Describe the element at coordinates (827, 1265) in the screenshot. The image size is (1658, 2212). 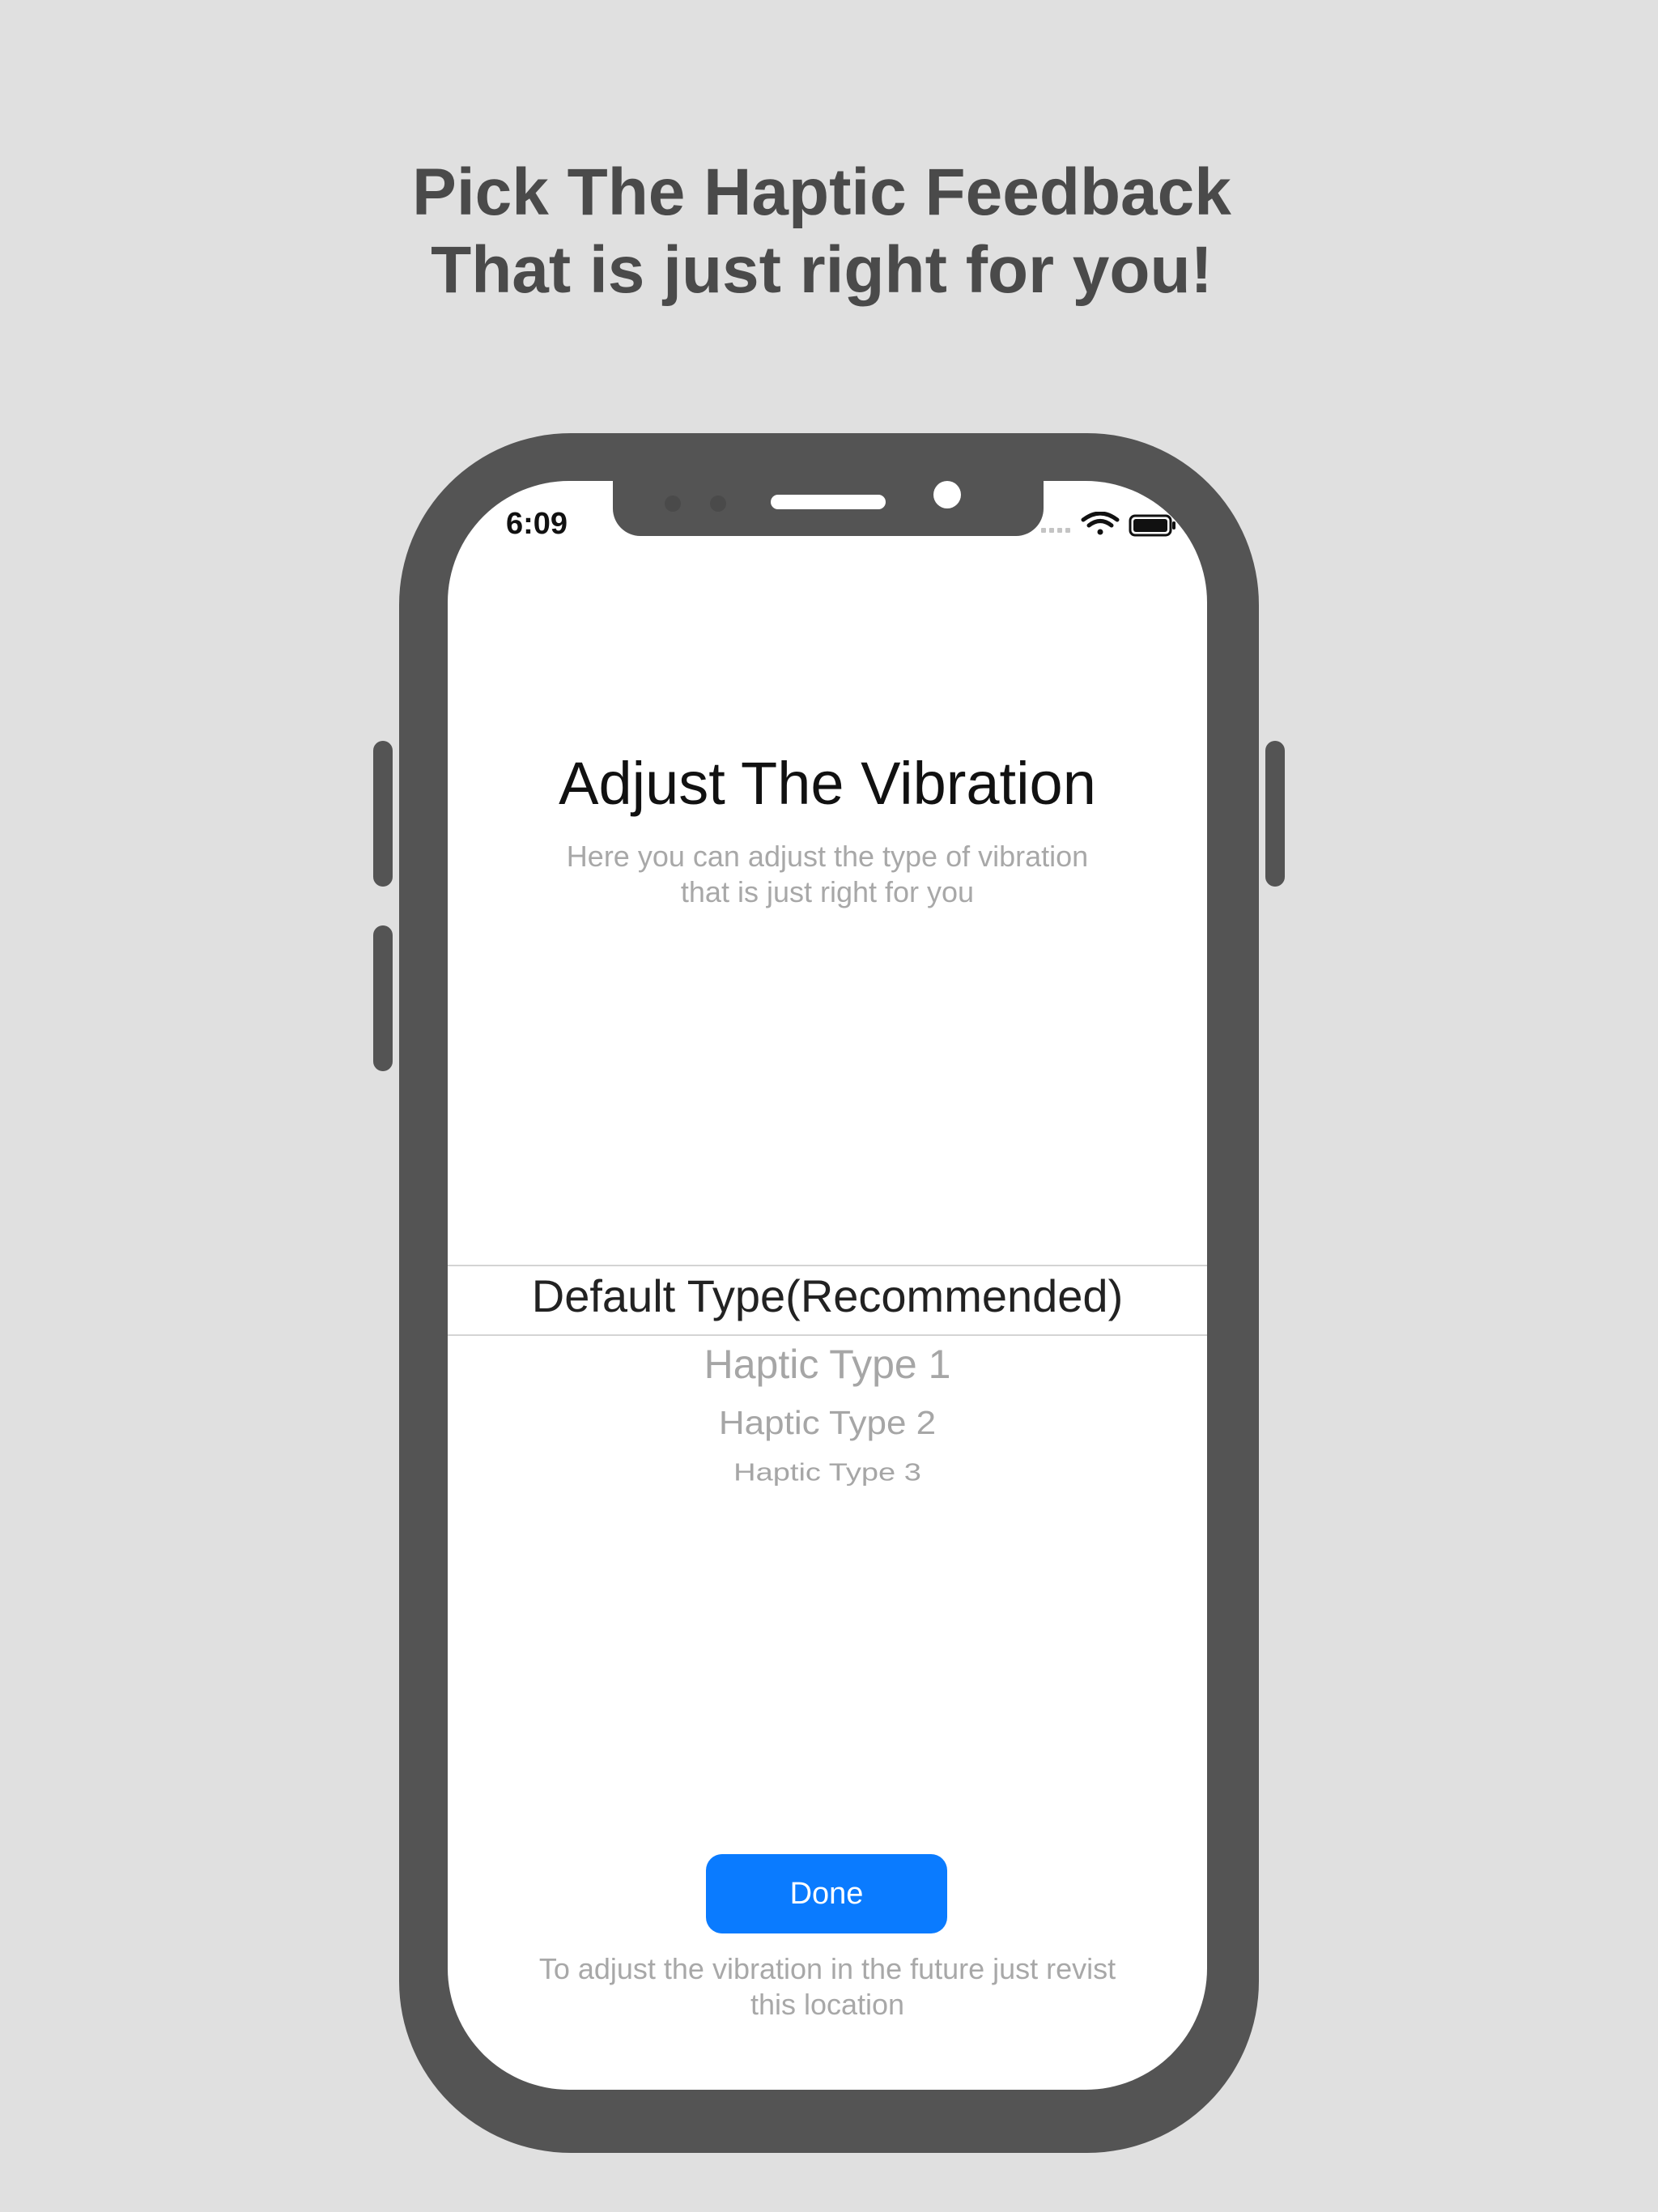
I see `picker-selection-top-line` at that location.